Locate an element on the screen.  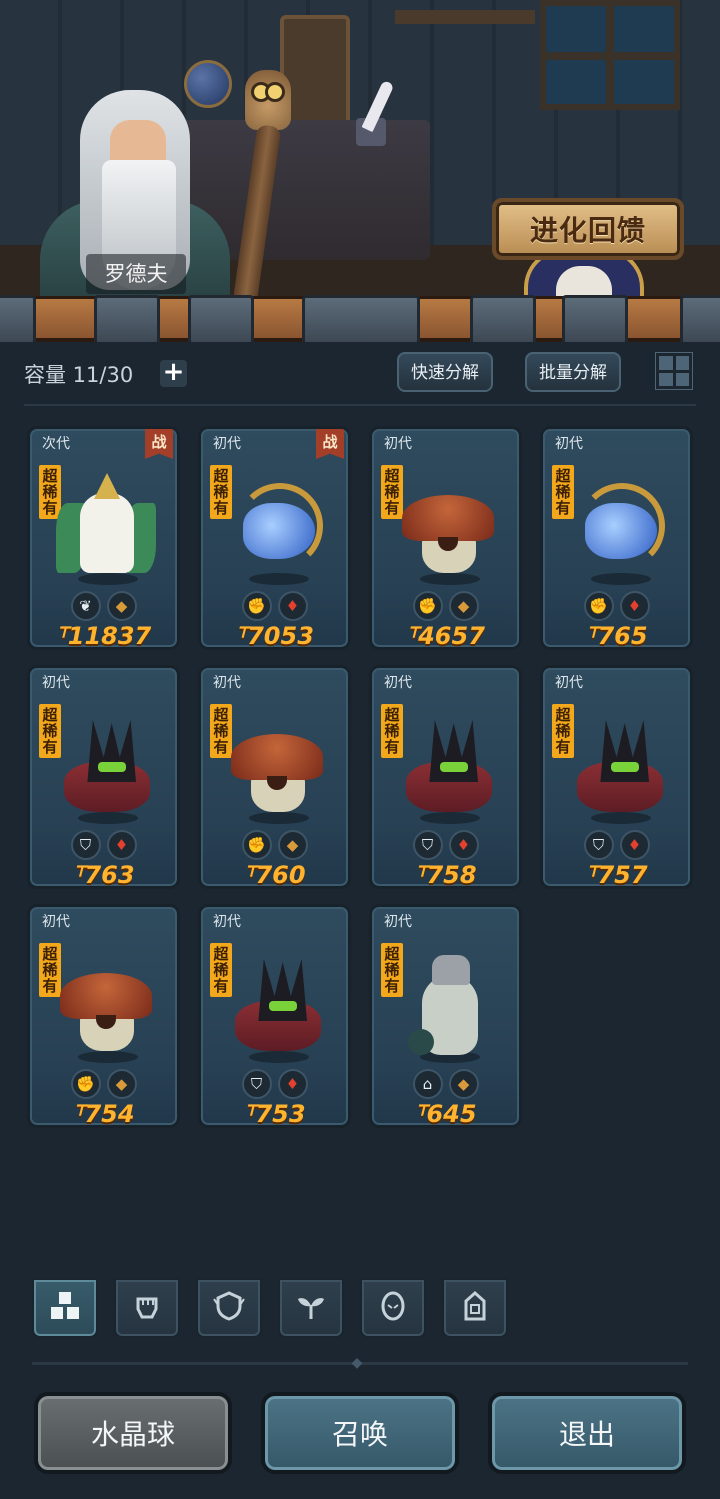
monster-card: 初代 超稀有 ✊ ♦ ⸆765 is located at coordinates (616, 538).